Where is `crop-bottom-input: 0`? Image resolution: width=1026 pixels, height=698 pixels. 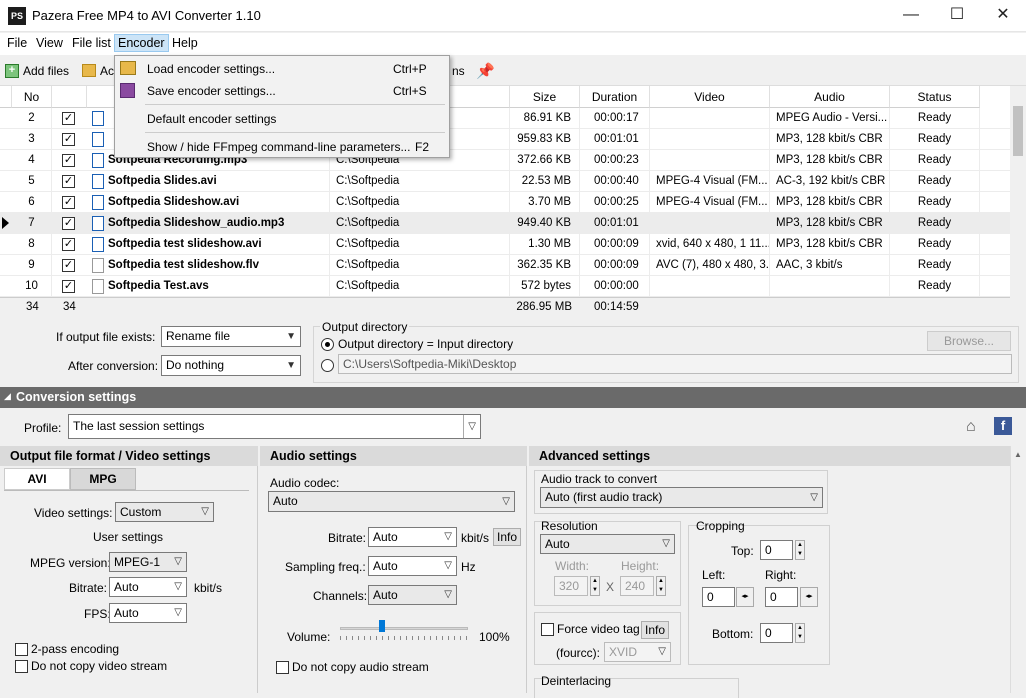 crop-bottom-input: 0 is located at coordinates (776, 633).